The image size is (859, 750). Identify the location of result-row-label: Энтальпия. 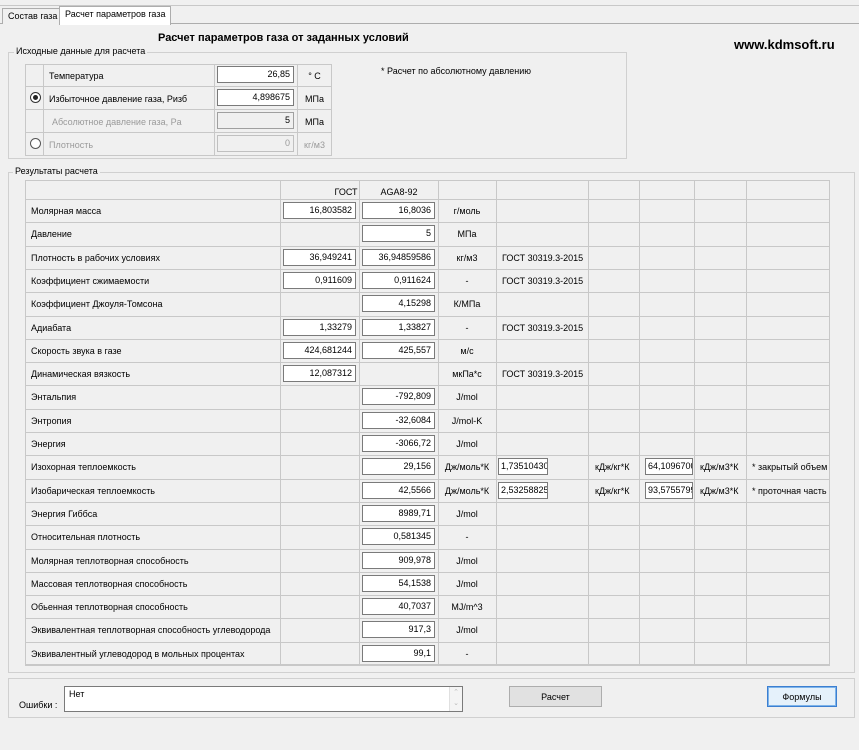
(54, 397).